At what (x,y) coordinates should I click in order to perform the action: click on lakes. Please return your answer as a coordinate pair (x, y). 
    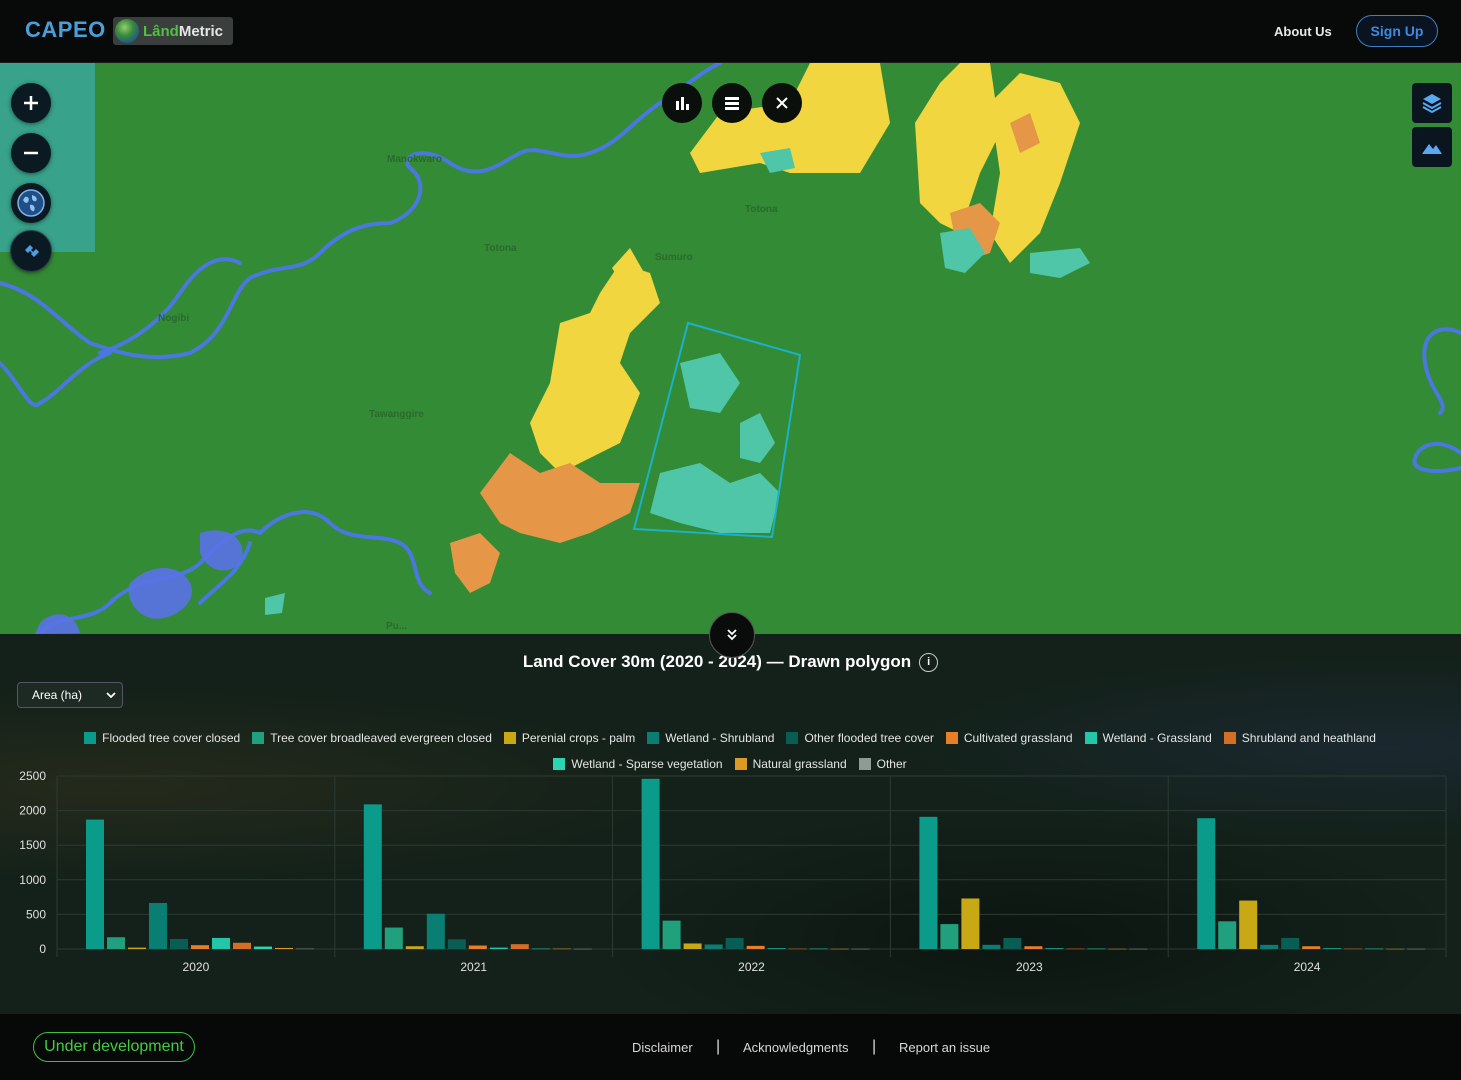
    Looking at the image, I should click on (139, 582).